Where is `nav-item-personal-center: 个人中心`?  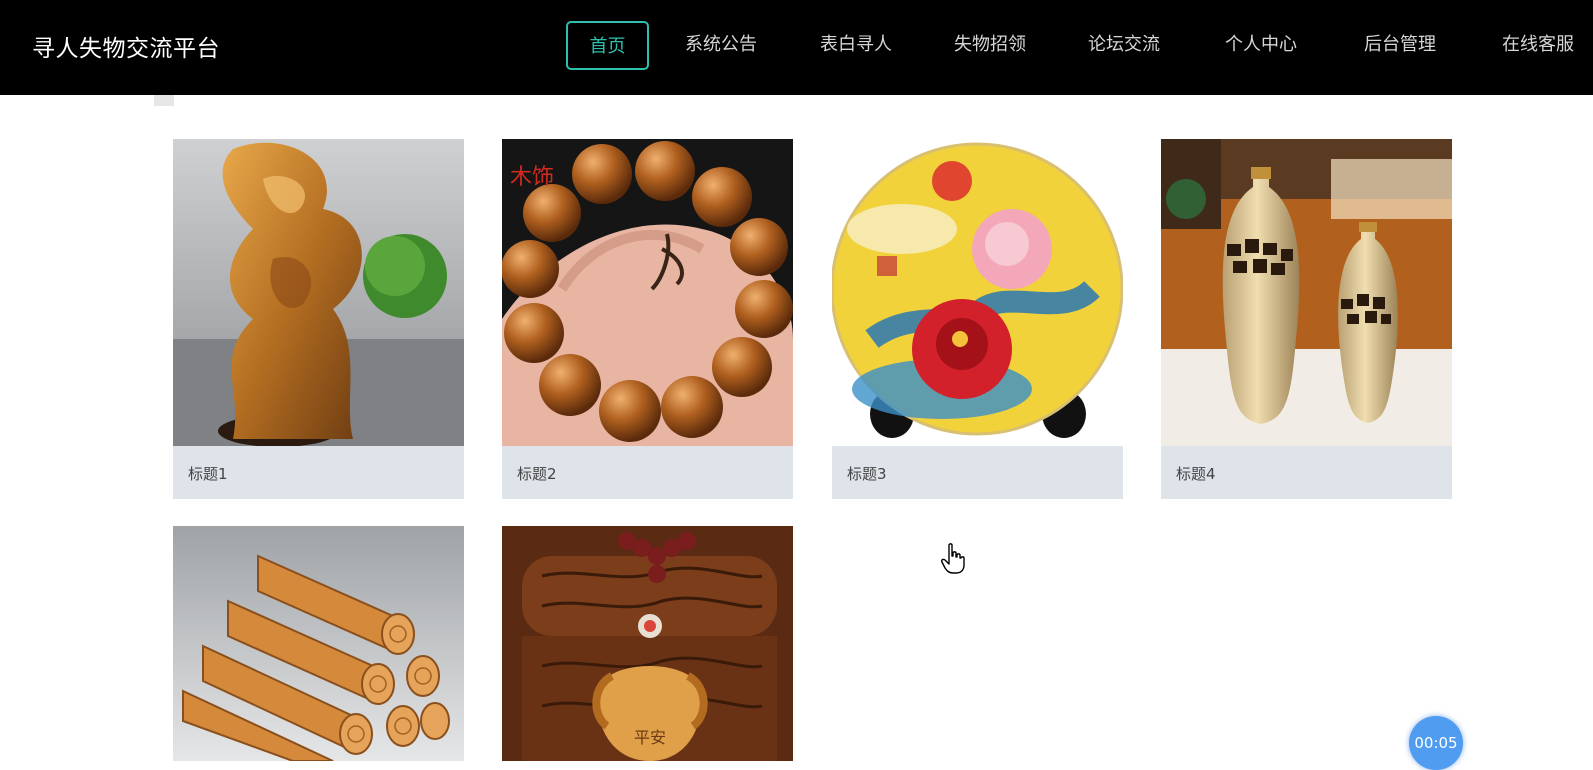 nav-item-personal-center: 个人中心 is located at coordinates (1261, 45).